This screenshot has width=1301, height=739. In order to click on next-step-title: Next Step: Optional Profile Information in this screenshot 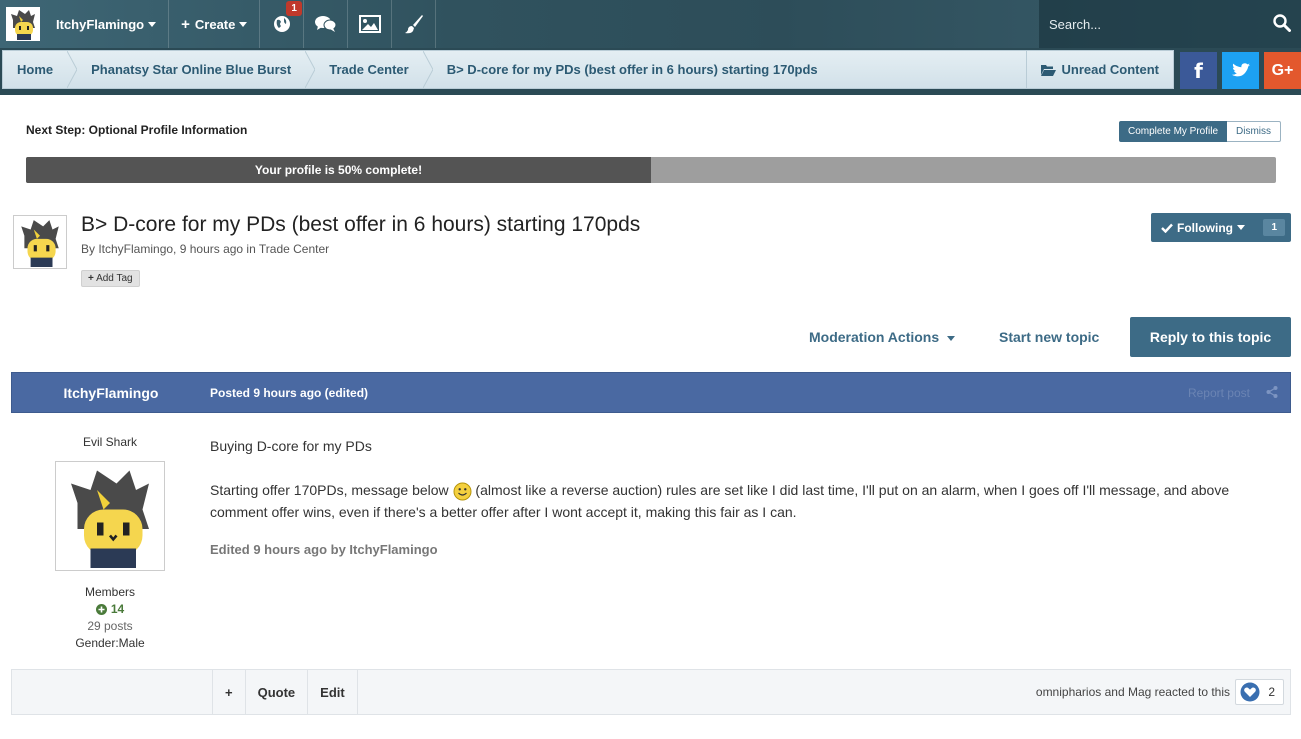, I will do `click(137, 130)`.